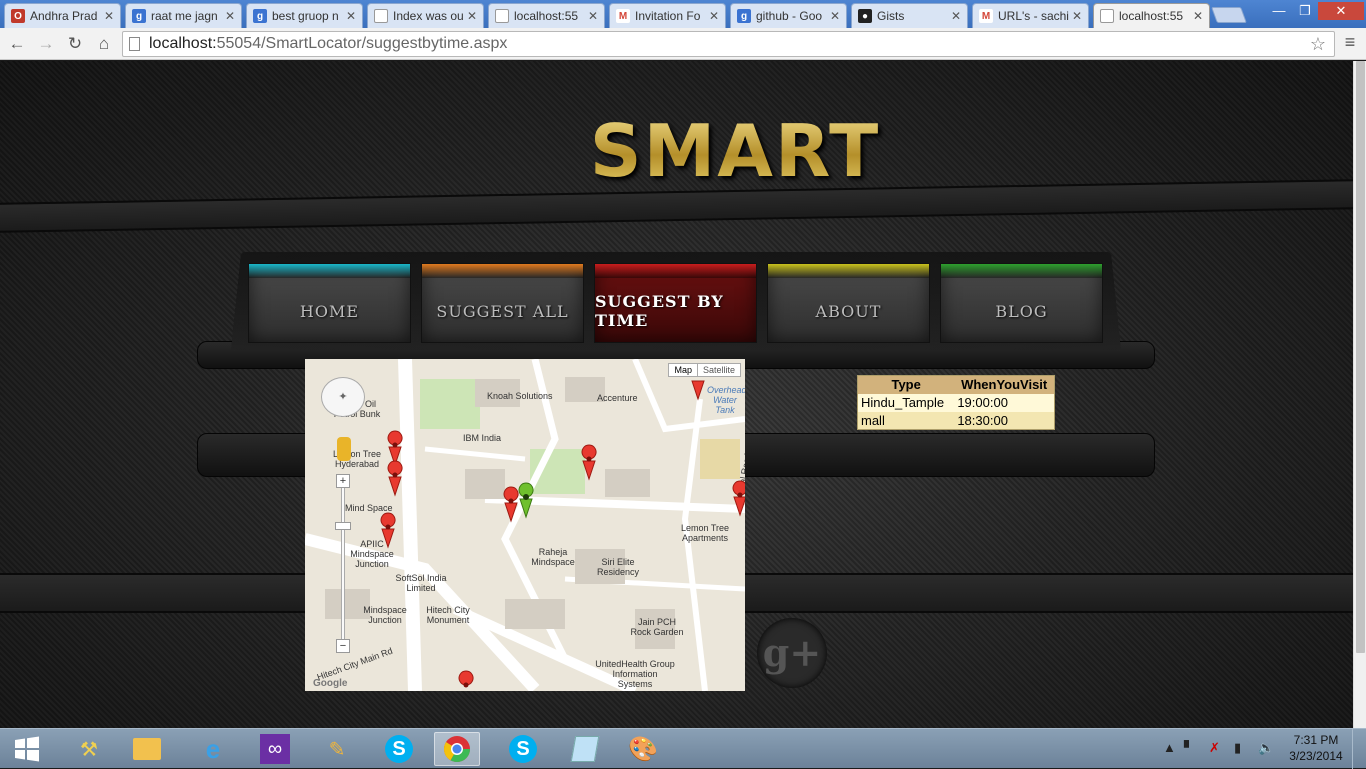  I want to click on nav-item-about: ABOUT, so click(848, 303).